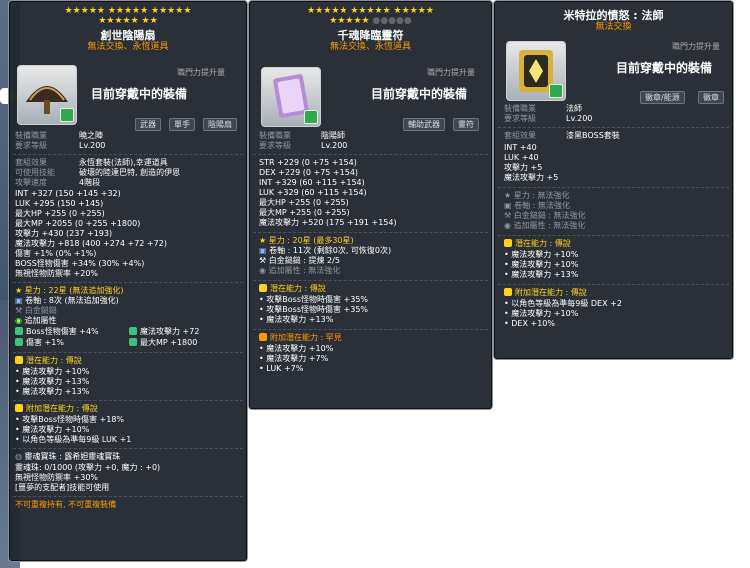  I want to click on potential-2-text: 魔法攻擊力 +10%, so click(545, 264).